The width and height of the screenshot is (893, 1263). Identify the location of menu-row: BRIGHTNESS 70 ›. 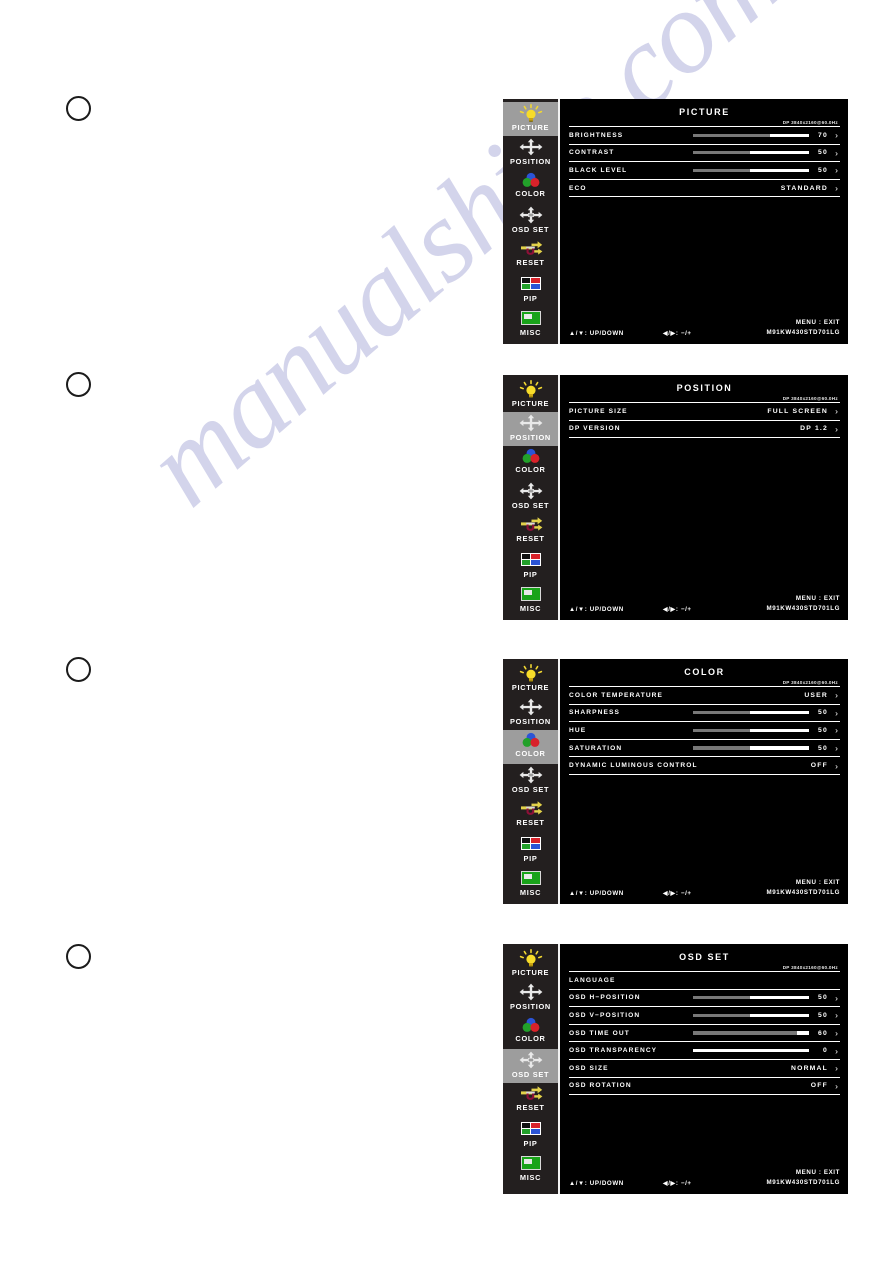
(704, 136).